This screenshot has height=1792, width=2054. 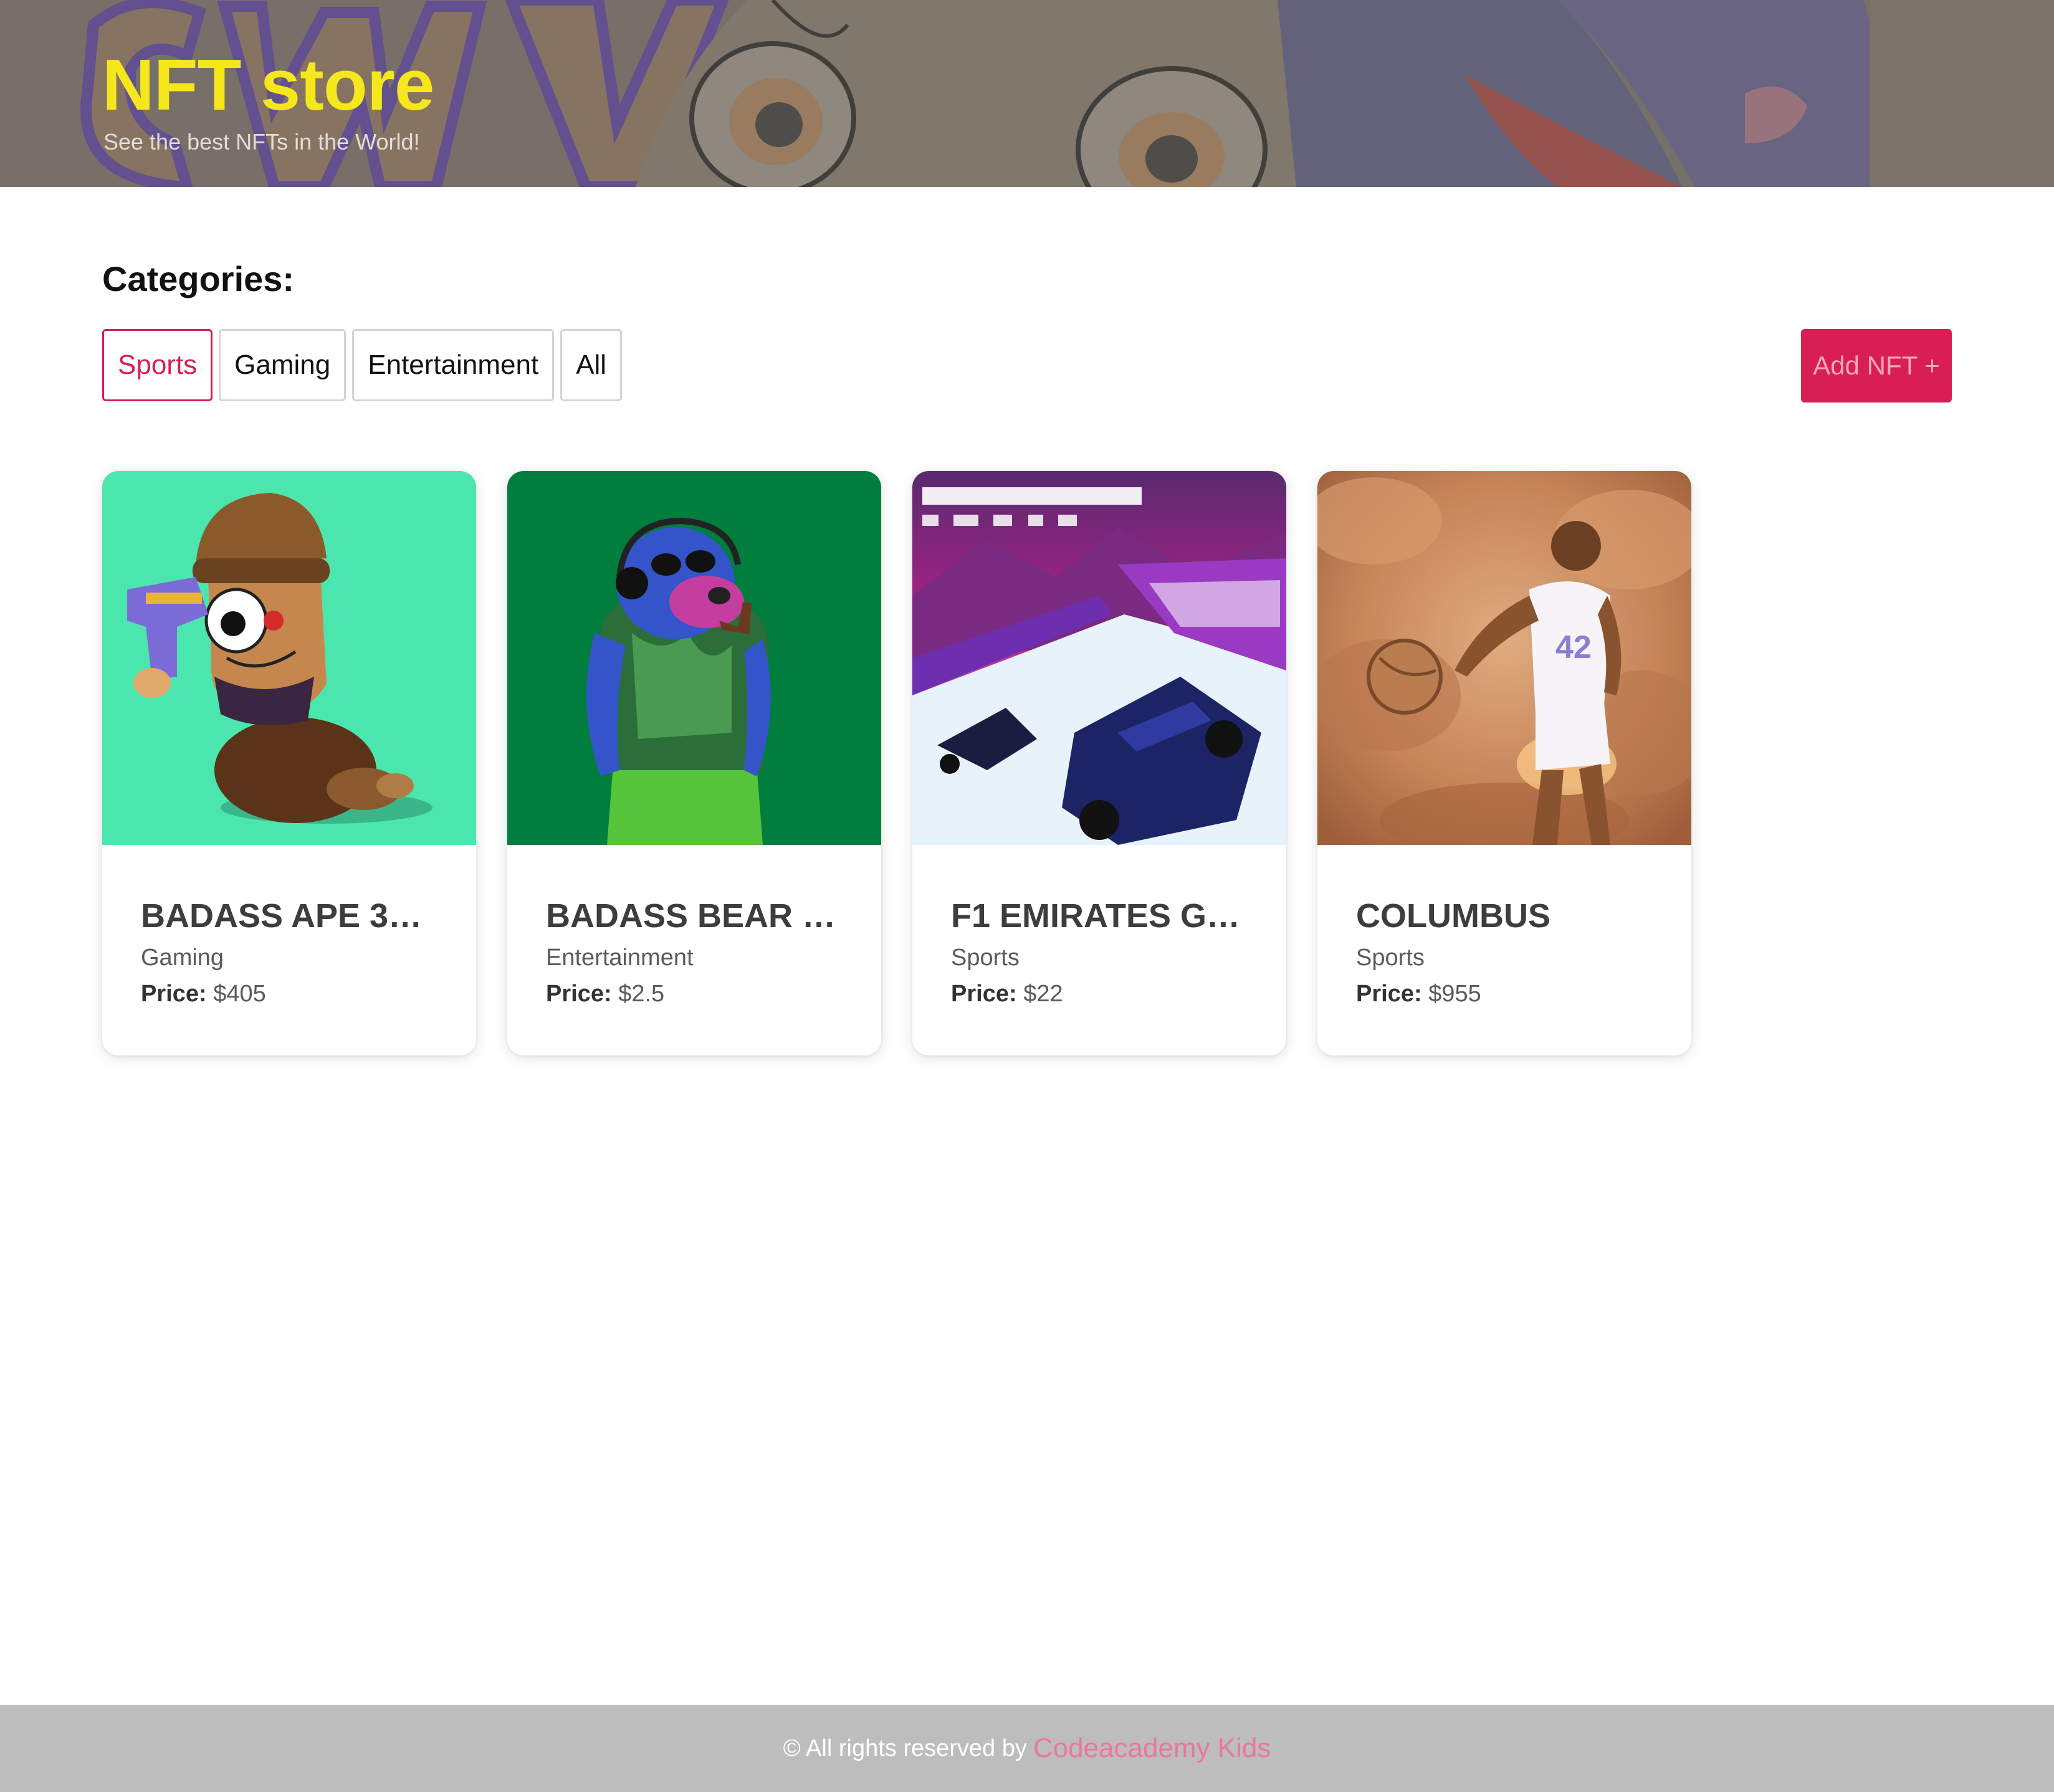 I want to click on page-title: NFT store, so click(x=268, y=84).